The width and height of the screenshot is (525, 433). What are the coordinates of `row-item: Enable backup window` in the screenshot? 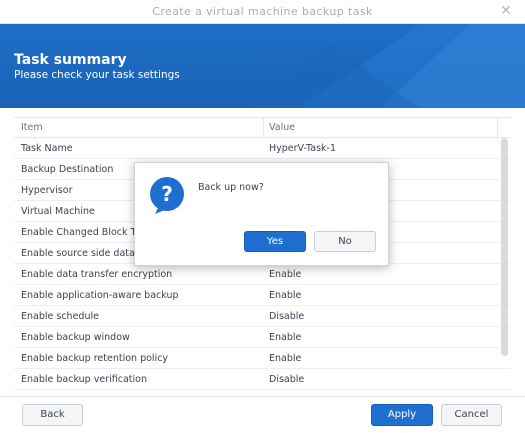 It's located at (75, 337).